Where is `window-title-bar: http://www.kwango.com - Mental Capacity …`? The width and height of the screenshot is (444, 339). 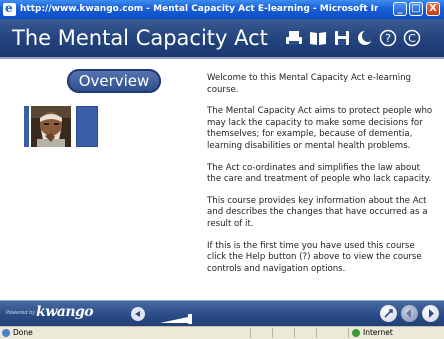 window-title-bar: http://www.kwango.com - Mental Capacity … is located at coordinates (222, 9).